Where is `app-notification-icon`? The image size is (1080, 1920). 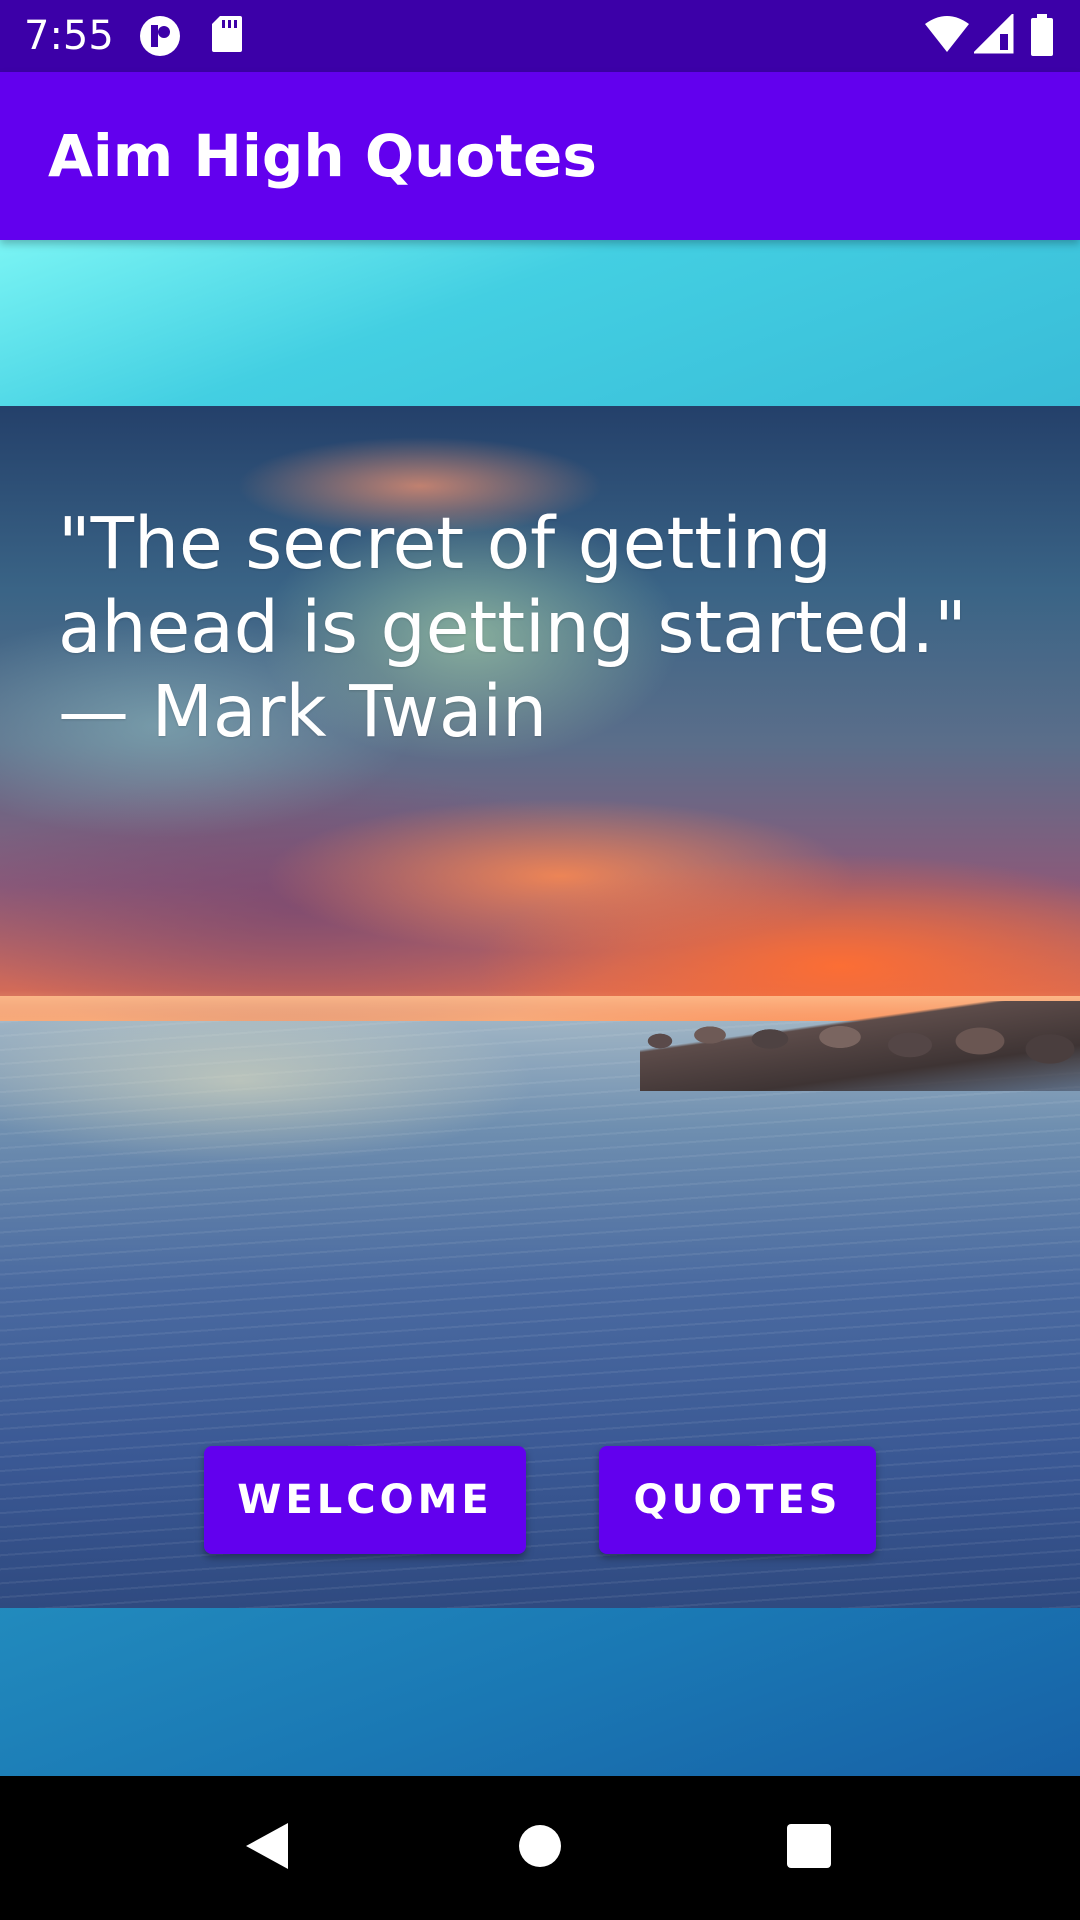 app-notification-icon is located at coordinates (160, 36).